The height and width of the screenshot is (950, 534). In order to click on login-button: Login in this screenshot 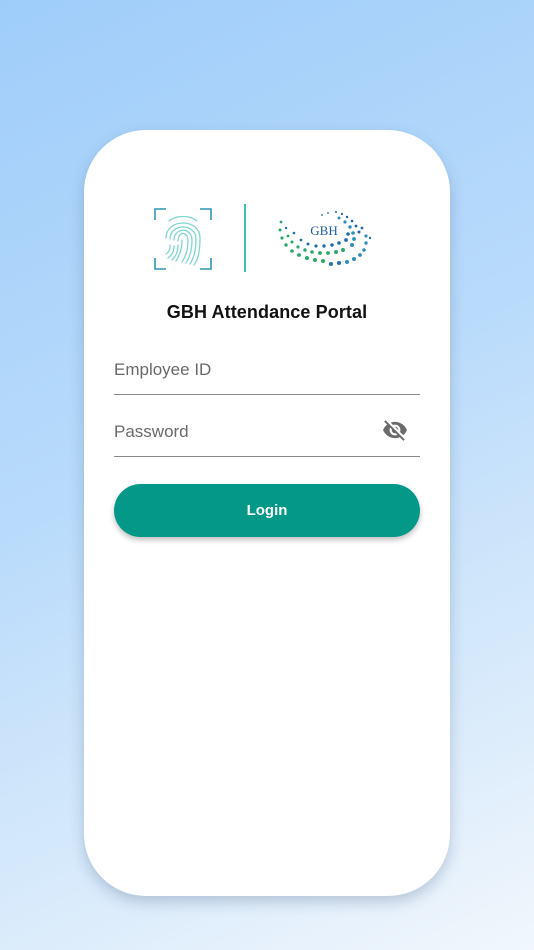, I will do `click(267, 510)`.